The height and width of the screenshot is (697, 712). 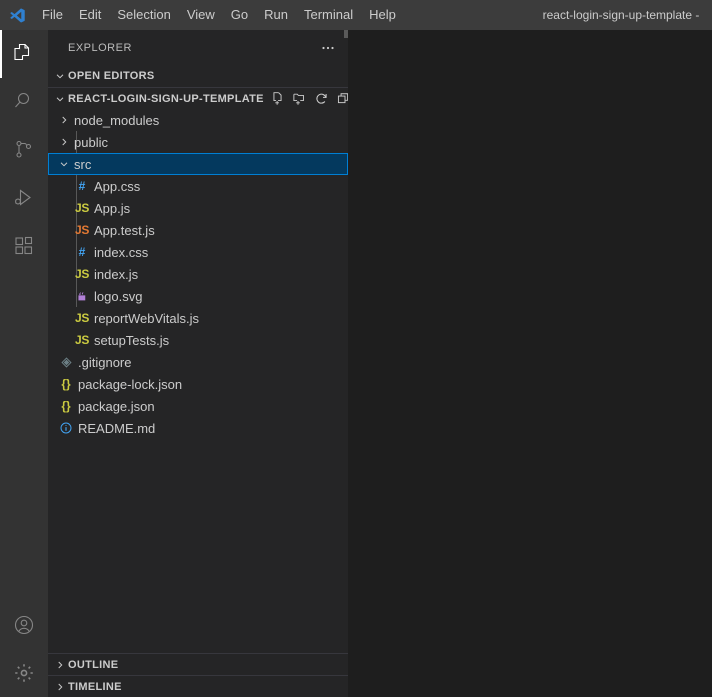 I want to click on tree-row-logo-svg: logo.svg, so click(x=198, y=296).